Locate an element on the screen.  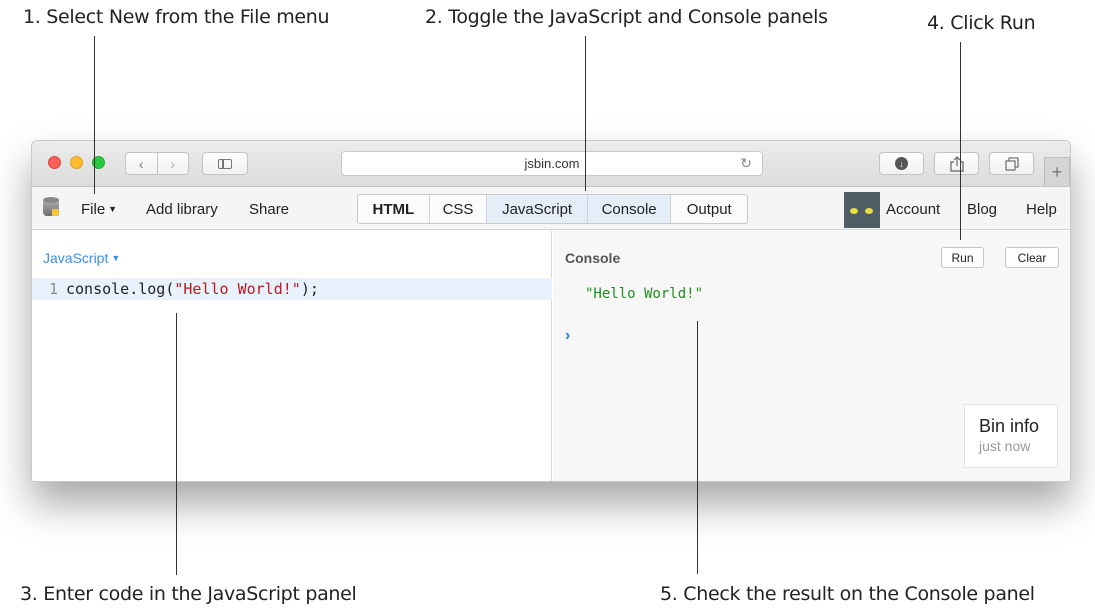
nav-buttons: ‹ › is located at coordinates (157, 163).